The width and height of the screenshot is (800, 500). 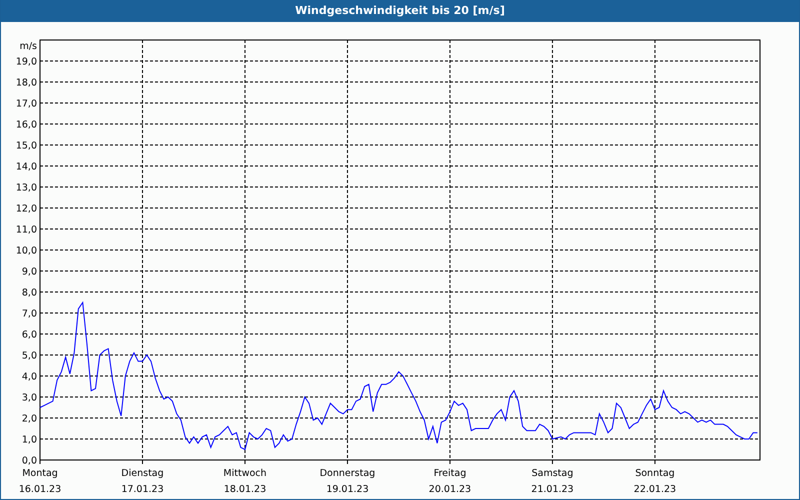 What do you see at coordinates (26, 146) in the screenshot?
I see `y-tick-label: 15,0` at bounding box center [26, 146].